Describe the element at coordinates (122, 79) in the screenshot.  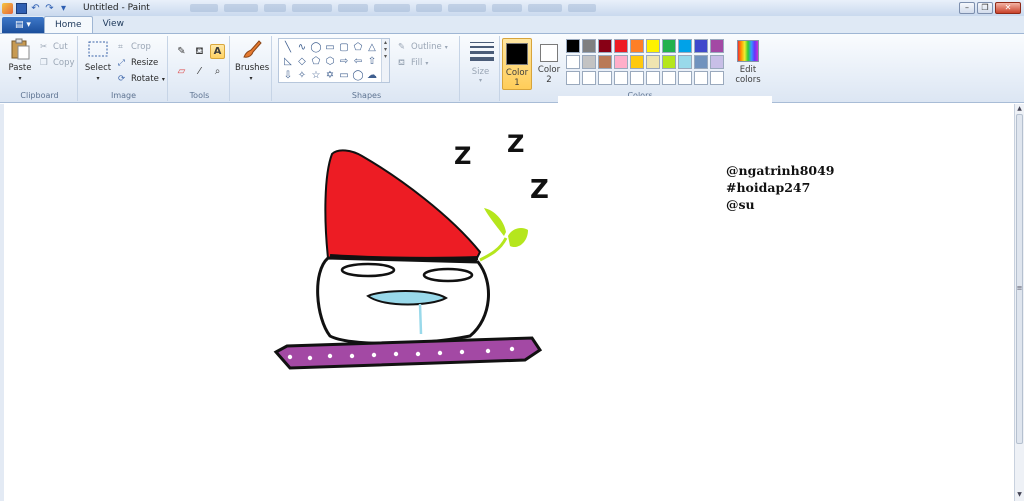
I see `rotate-icon: ⟳` at that location.